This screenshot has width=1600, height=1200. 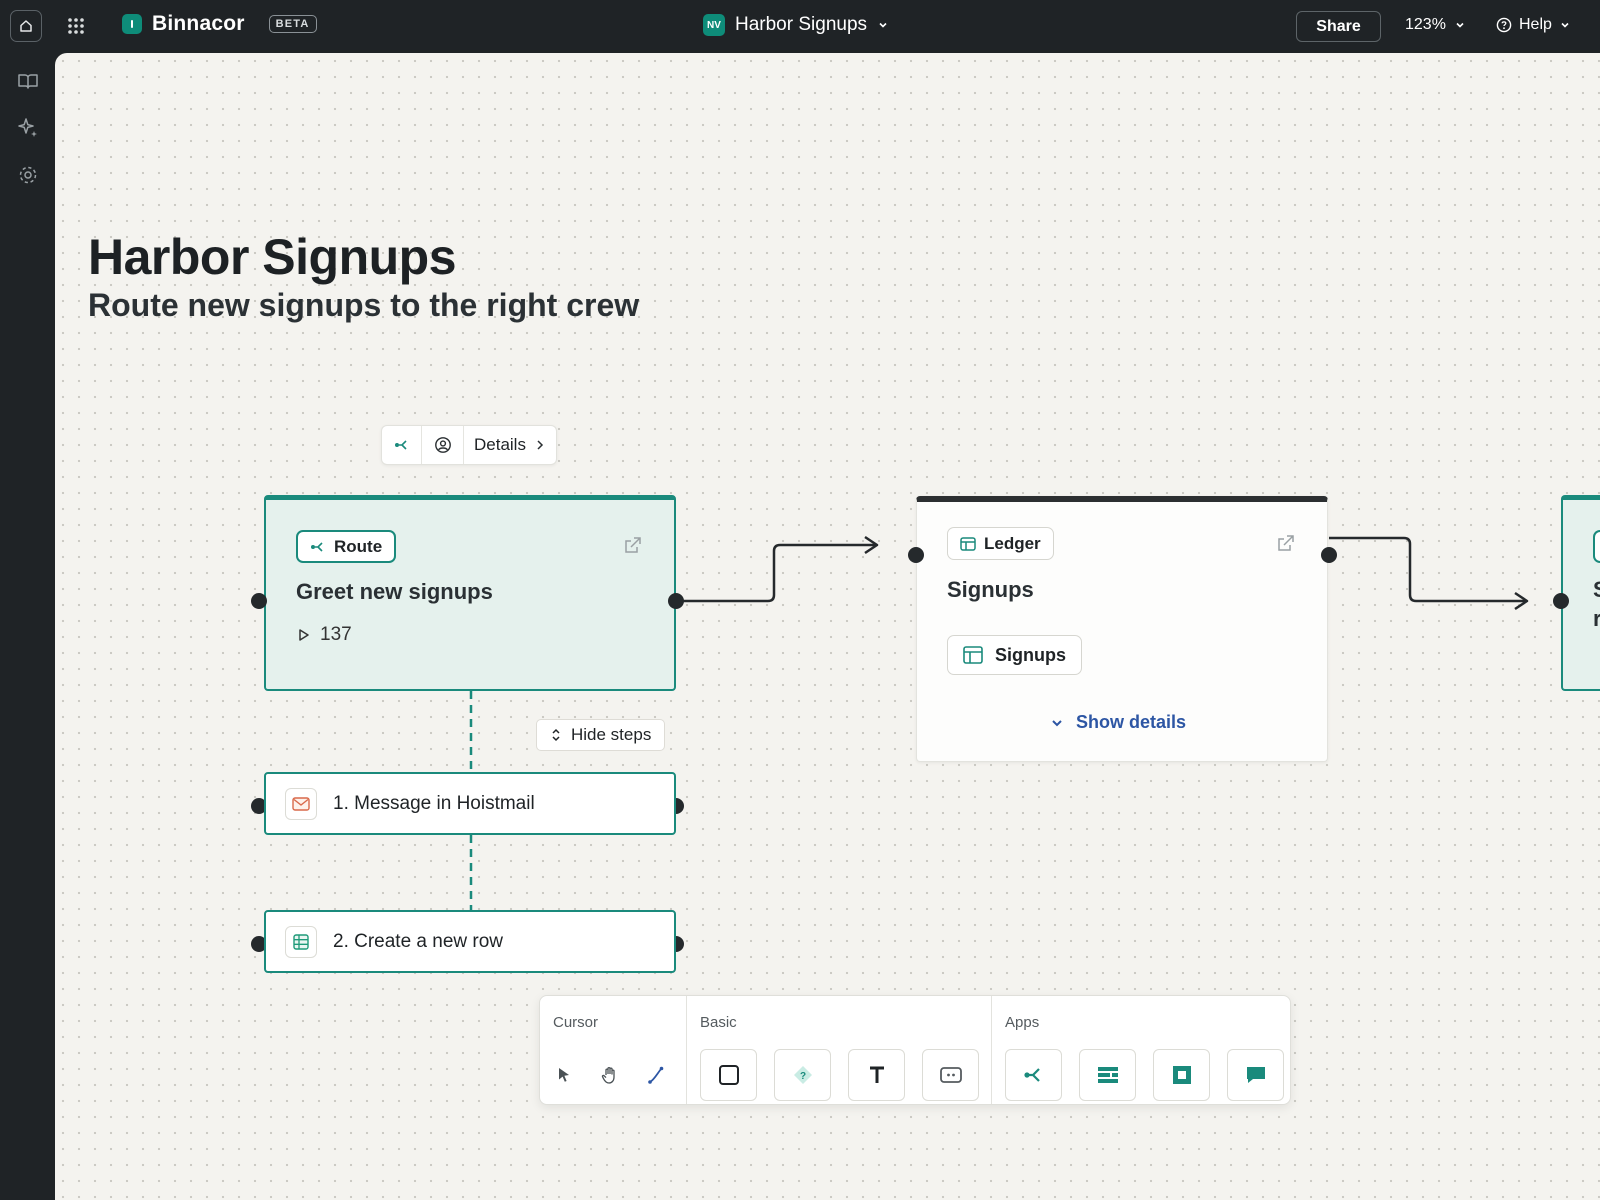 What do you see at coordinates (556, 735) in the screenshot?
I see `collapse-icon` at bounding box center [556, 735].